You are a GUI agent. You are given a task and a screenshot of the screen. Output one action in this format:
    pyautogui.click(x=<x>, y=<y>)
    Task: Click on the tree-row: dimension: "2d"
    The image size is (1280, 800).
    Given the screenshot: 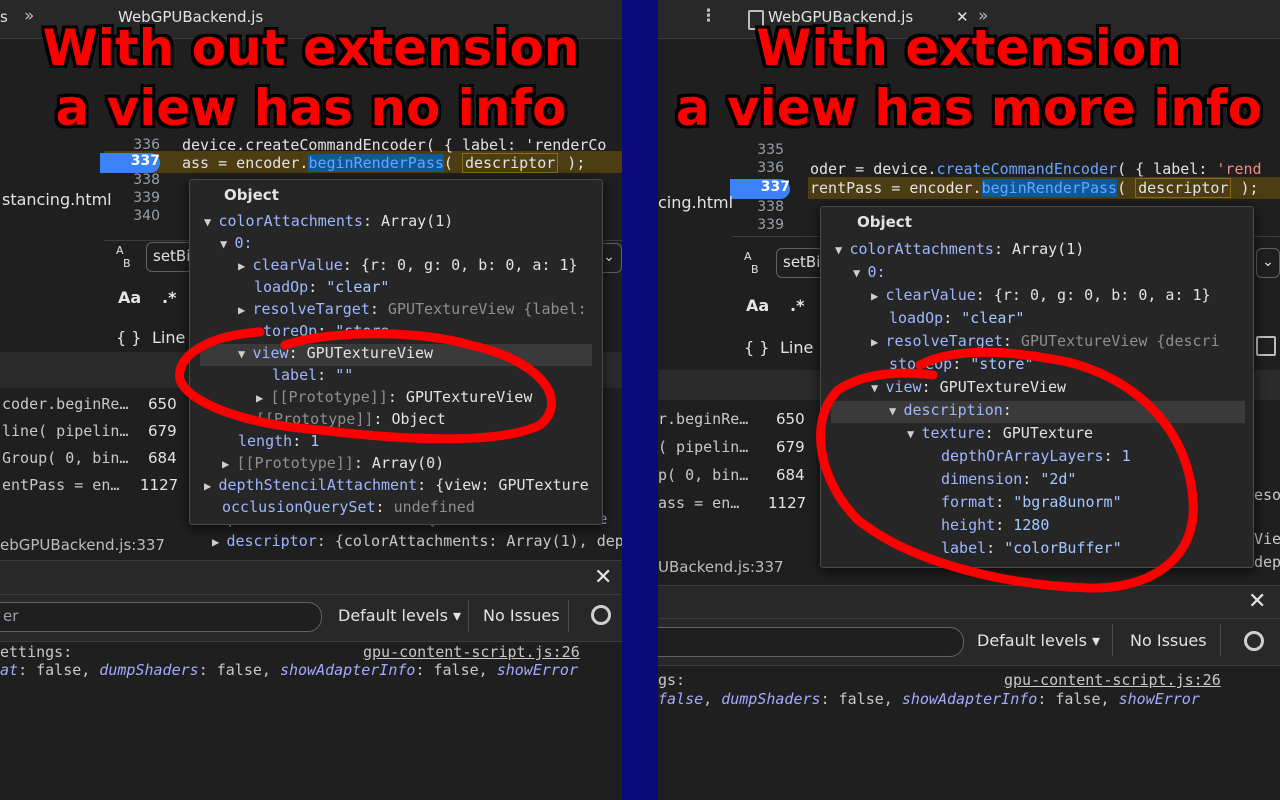 What is the action you would take?
    pyautogui.click(x=1008, y=479)
    